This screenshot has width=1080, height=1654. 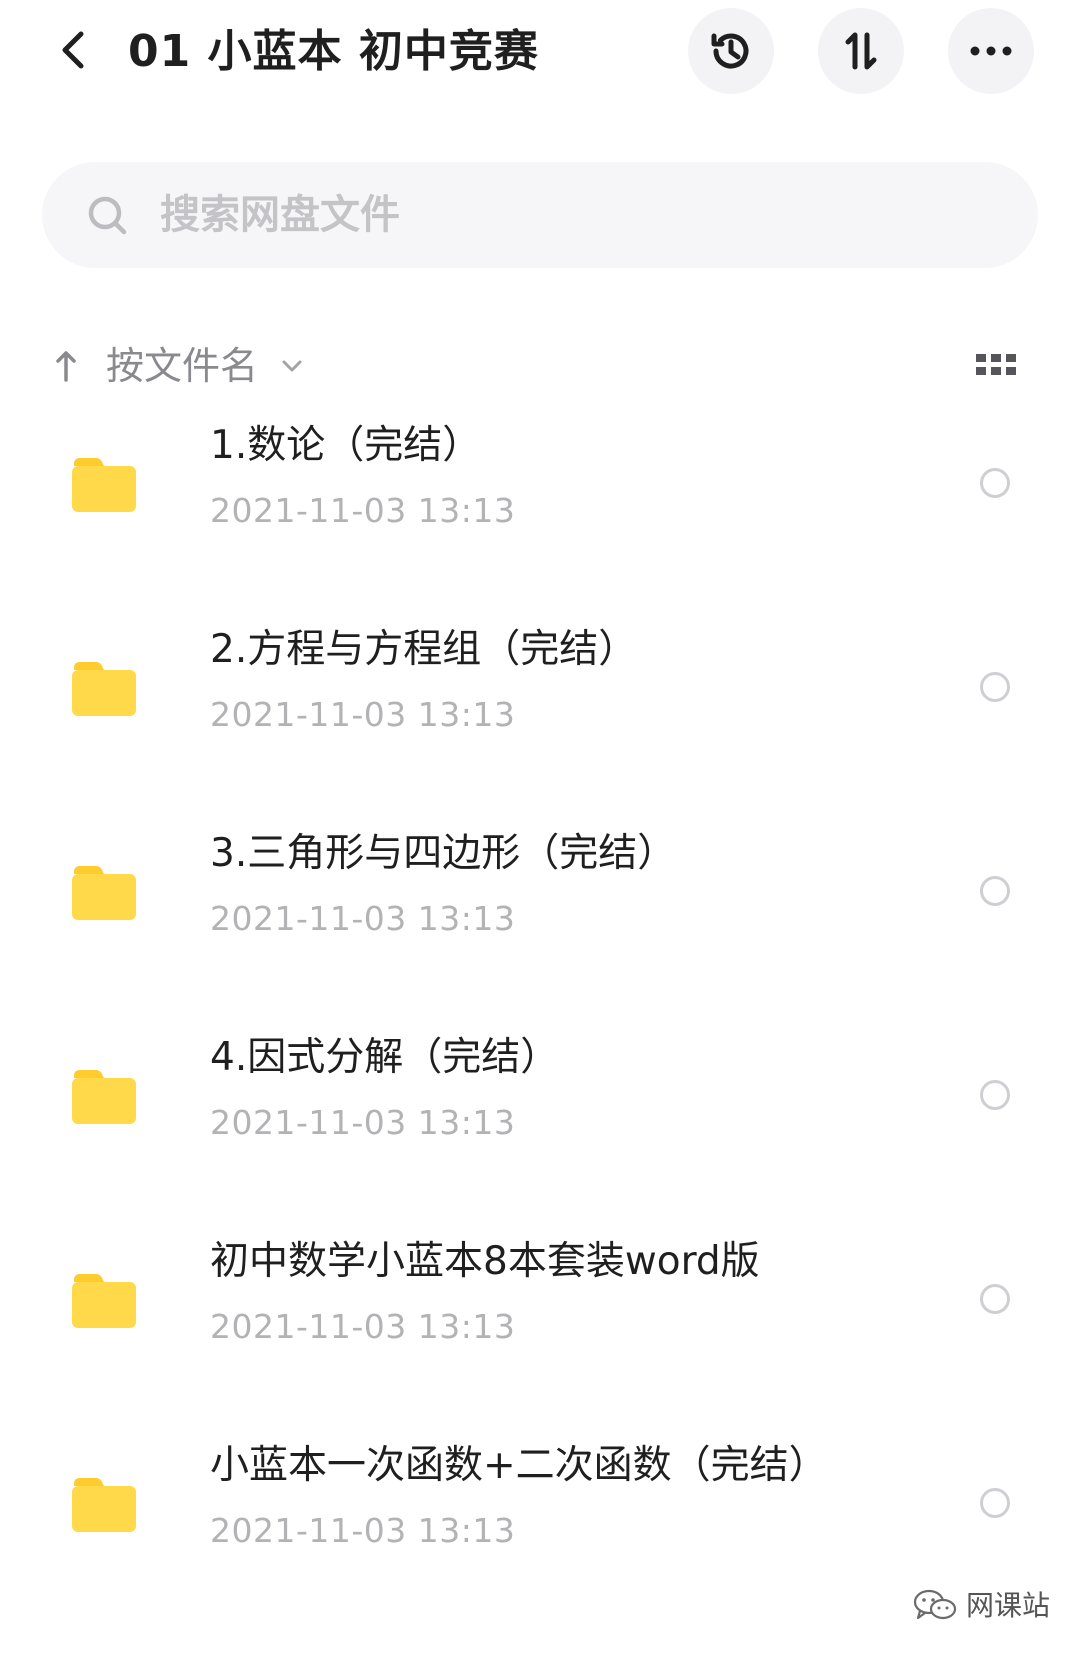 I want to click on sort-arrows-icon, so click(x=861, y=51).